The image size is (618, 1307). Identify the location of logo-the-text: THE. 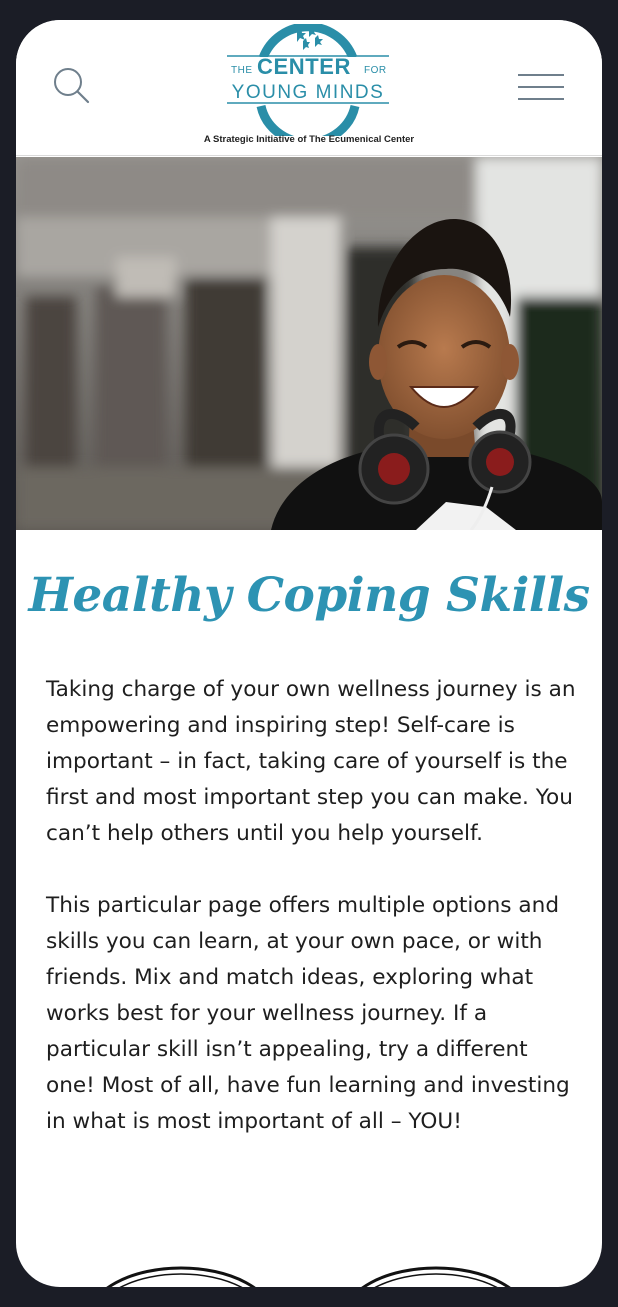
(242, 70).